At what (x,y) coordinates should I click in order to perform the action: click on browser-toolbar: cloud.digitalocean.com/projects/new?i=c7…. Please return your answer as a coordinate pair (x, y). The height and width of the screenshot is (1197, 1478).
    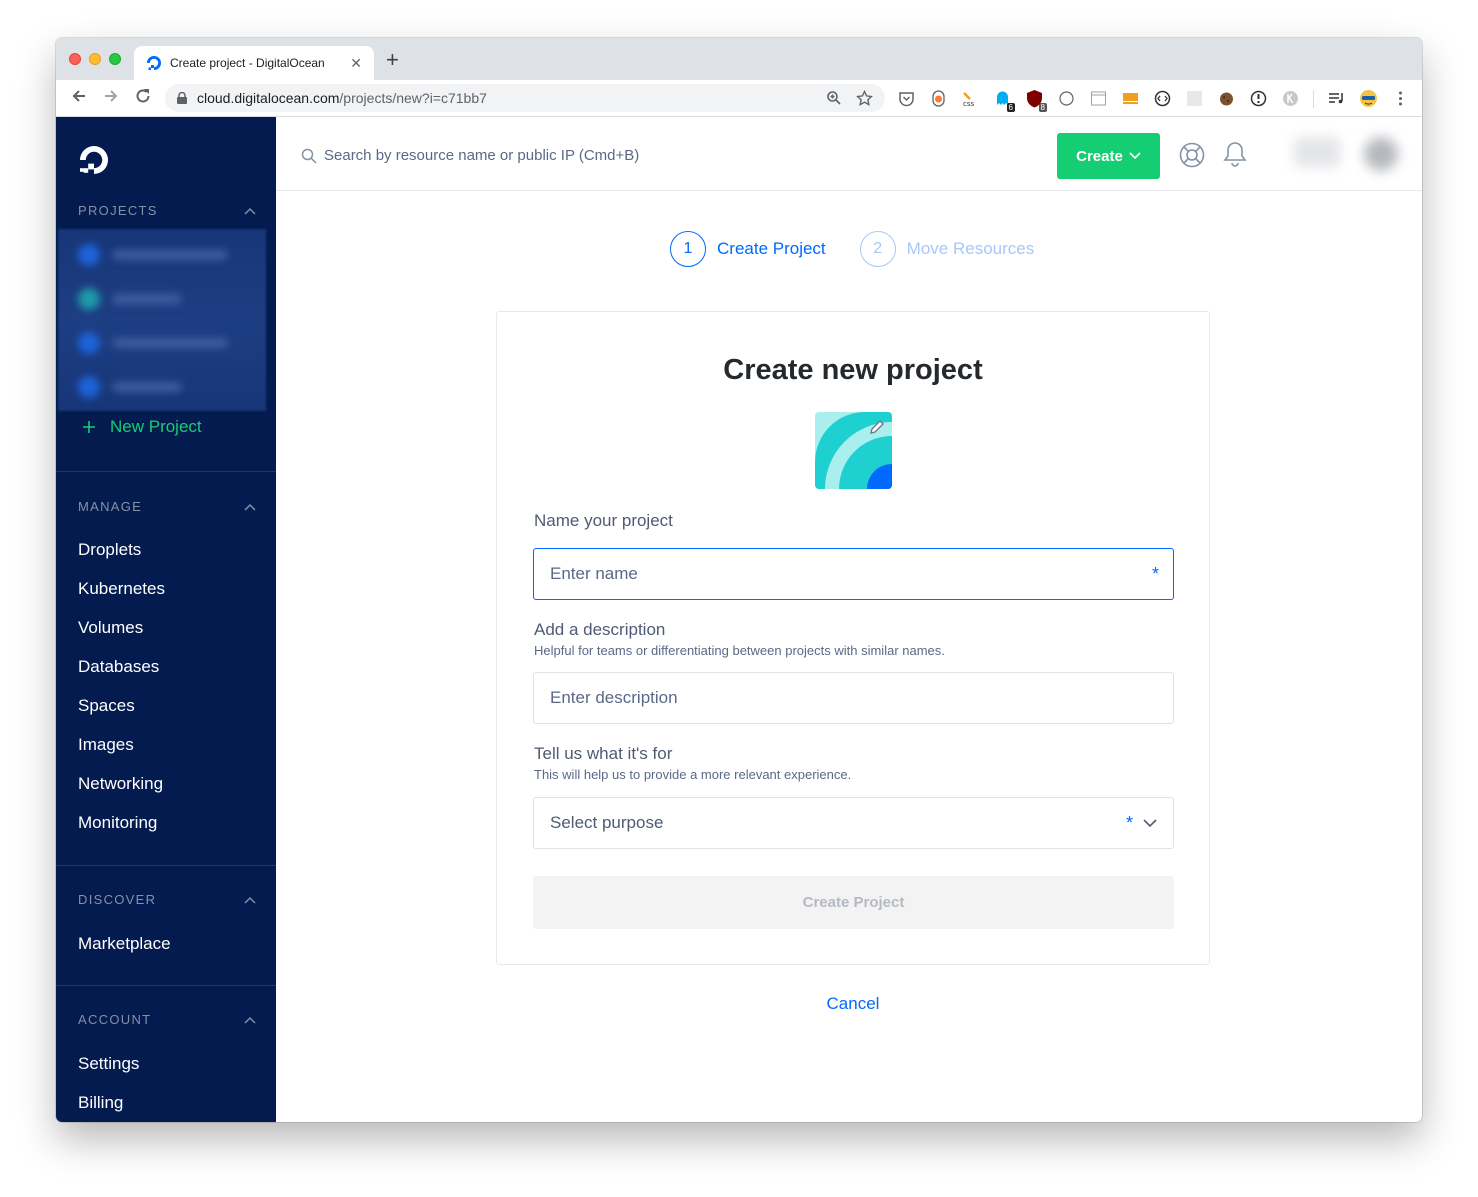
    Looking at the image, I should click on (739, 98).